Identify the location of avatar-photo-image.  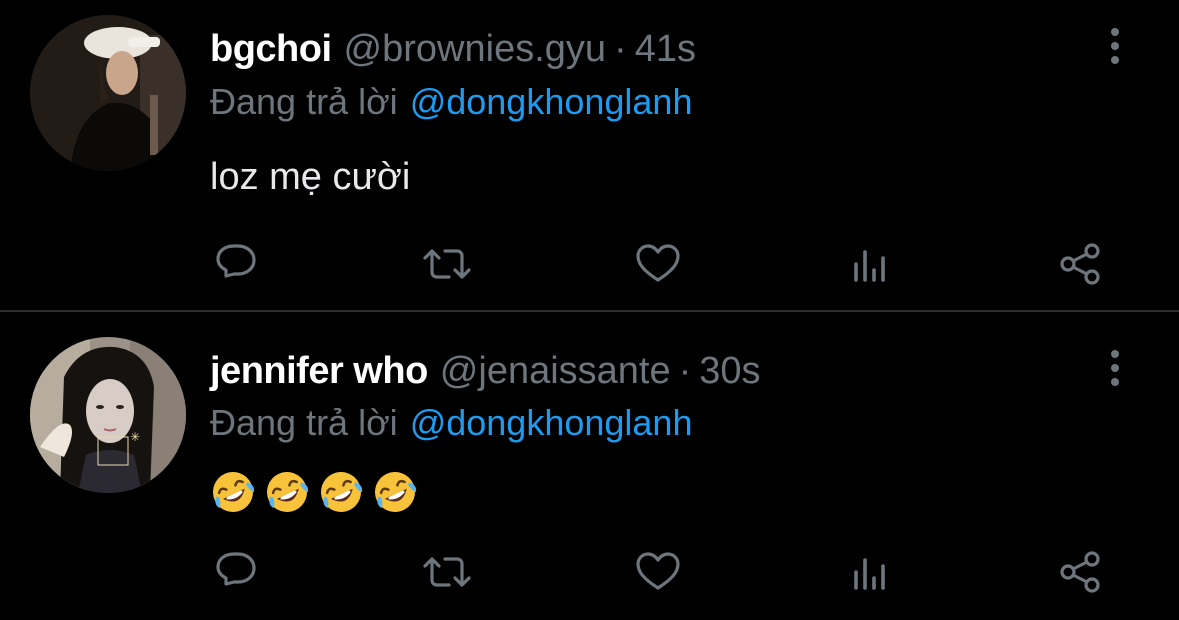
(108, 93).